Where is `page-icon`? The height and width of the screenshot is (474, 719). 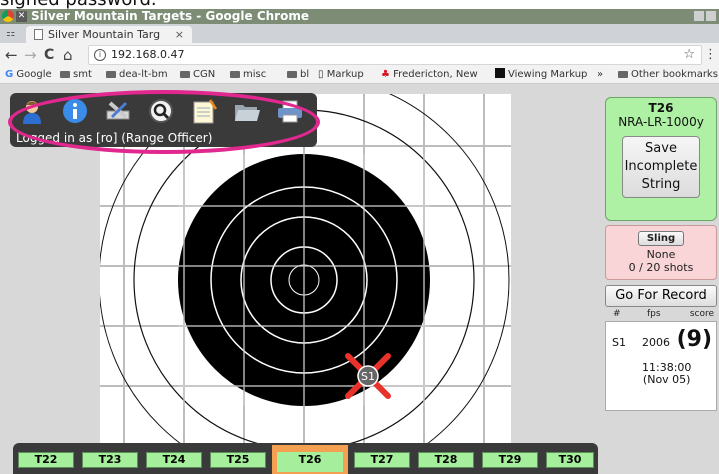
page-icon is located at coordinates (38, 34).